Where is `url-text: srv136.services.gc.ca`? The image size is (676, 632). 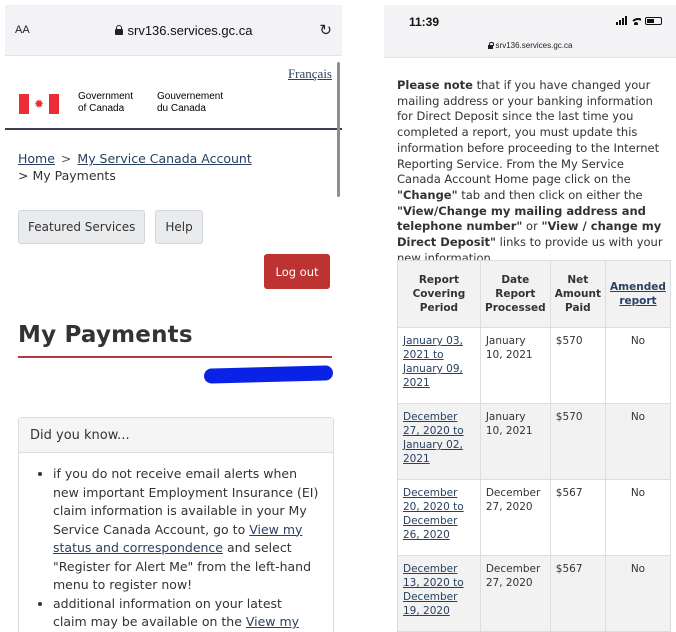 url-text: srv136.services.gc.ca is located at coordinates (190, 30).